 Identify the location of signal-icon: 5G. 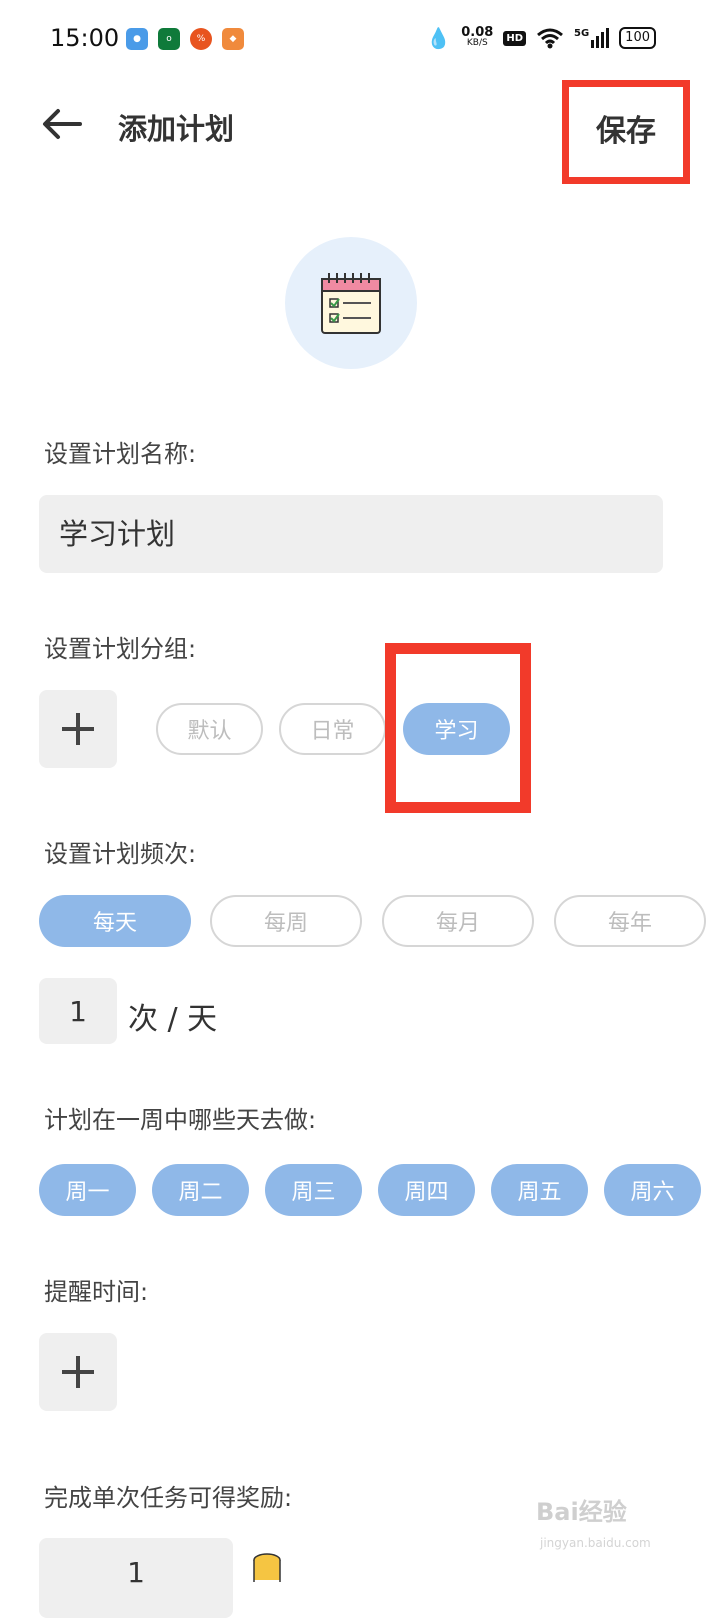
(592, 38).